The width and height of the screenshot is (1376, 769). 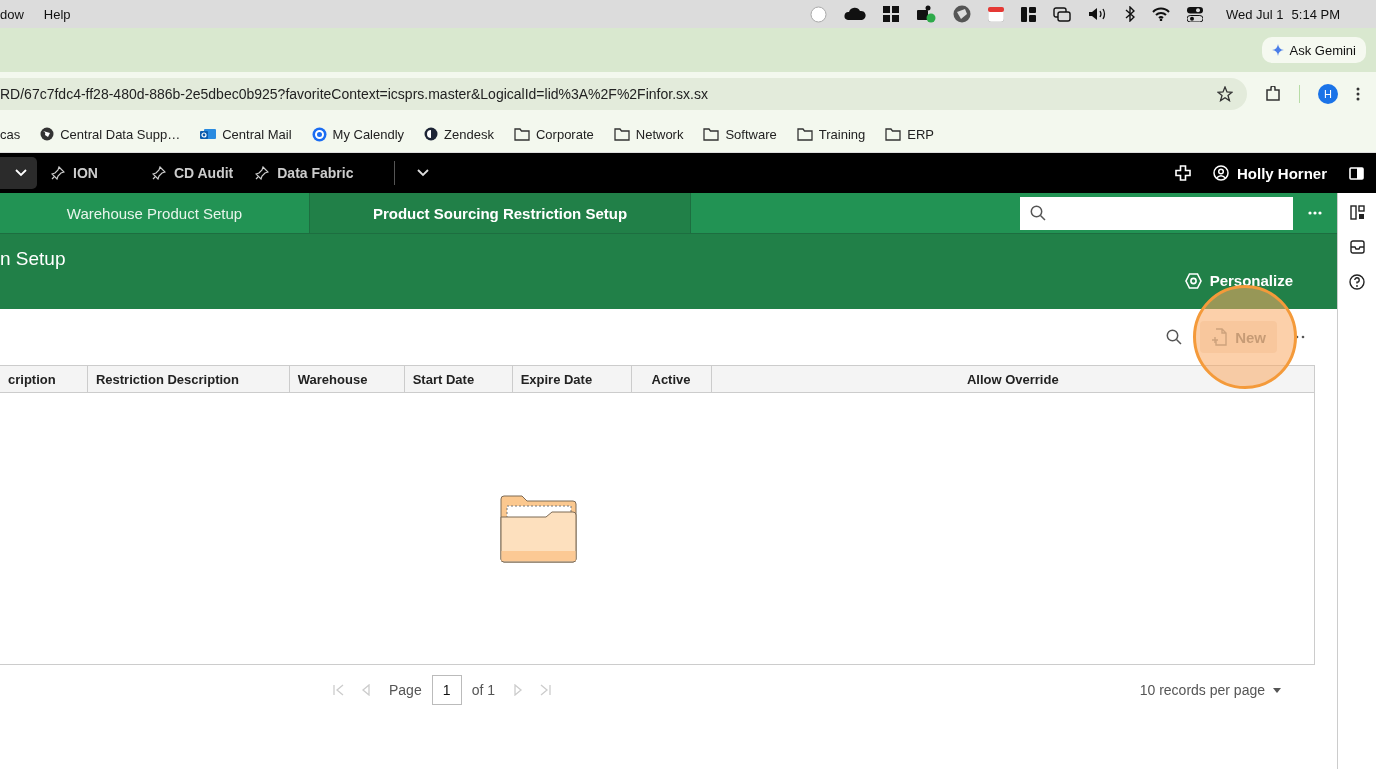 What do you see at coordinates (319, 134) in the screenshot?
I see `calendly-icon` at bounding box center [319, 134].